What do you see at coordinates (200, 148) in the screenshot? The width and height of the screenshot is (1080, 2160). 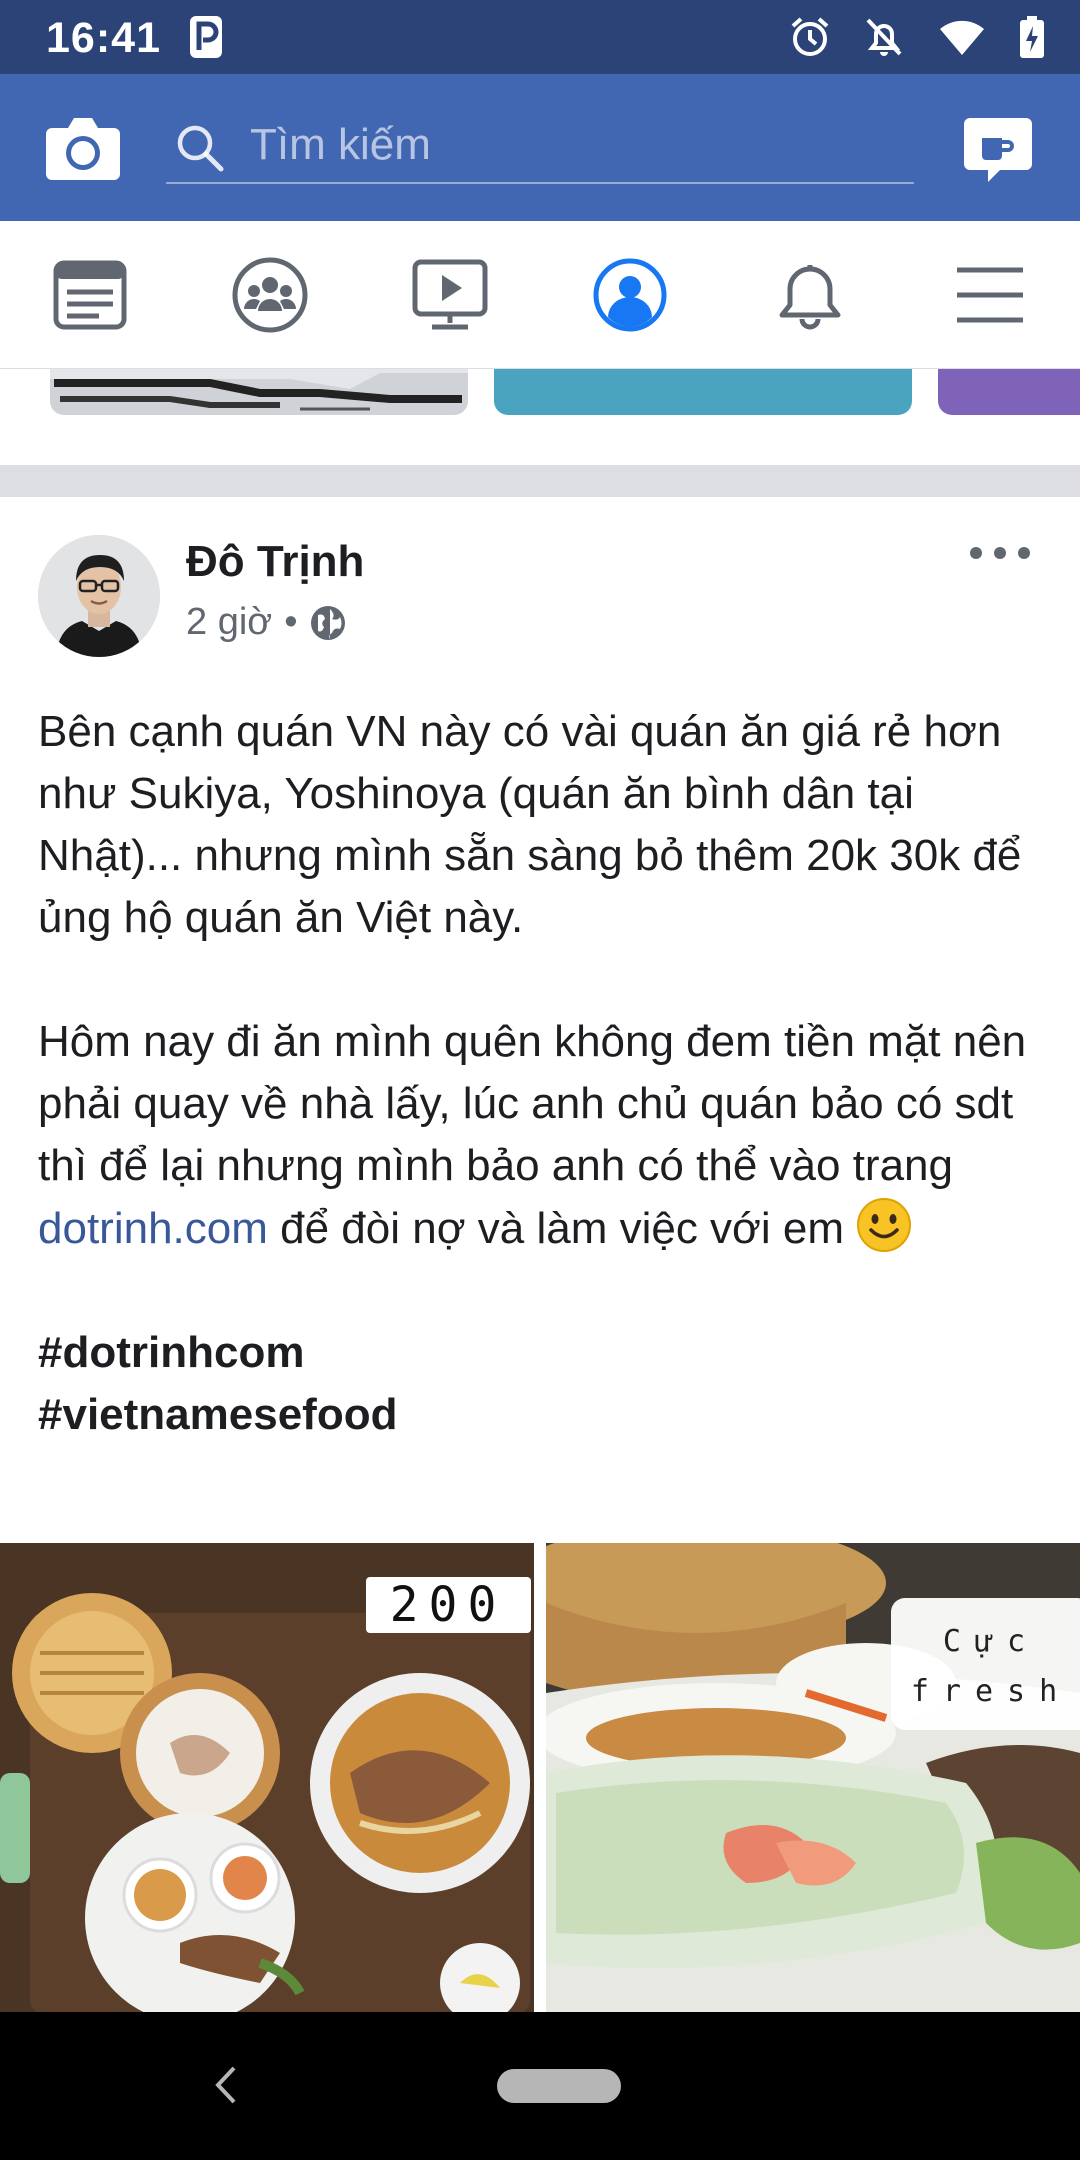 I see `search-icon` at bounding box center [200, 148].